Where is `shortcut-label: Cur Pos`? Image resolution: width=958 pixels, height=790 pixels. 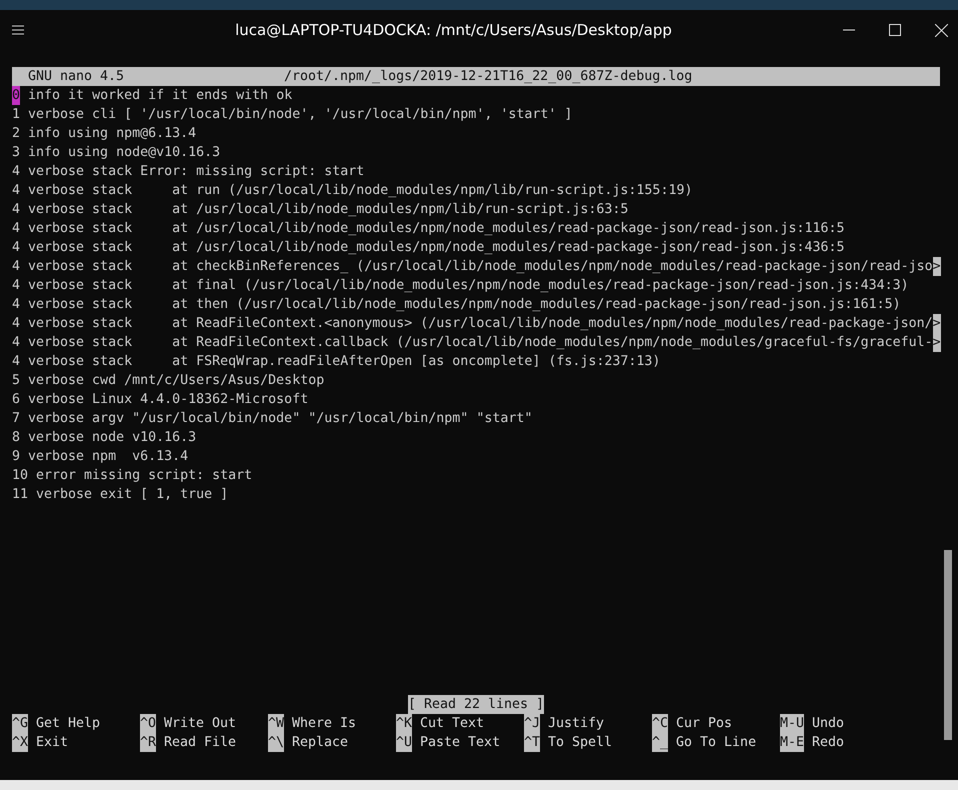 shortcut-label: Cur Pos is located at coordinates (704, 724).